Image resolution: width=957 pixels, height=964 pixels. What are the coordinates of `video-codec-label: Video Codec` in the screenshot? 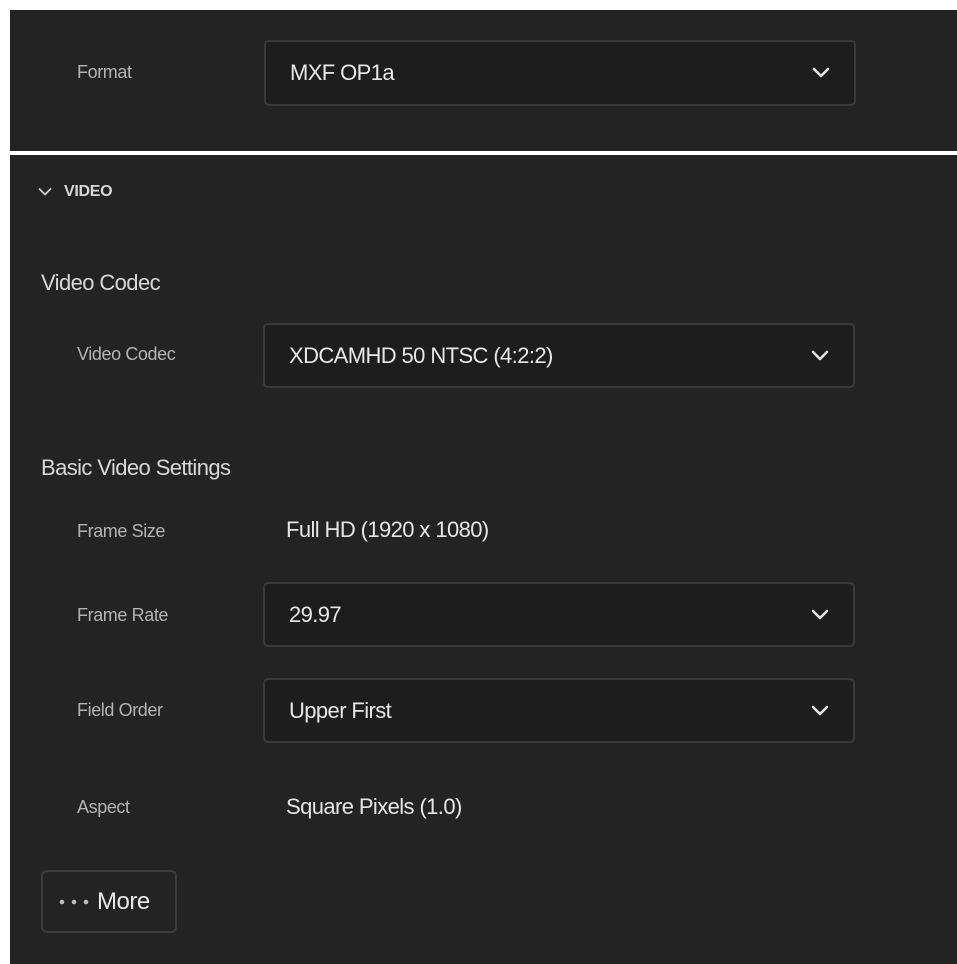 It's located at (126, 354).